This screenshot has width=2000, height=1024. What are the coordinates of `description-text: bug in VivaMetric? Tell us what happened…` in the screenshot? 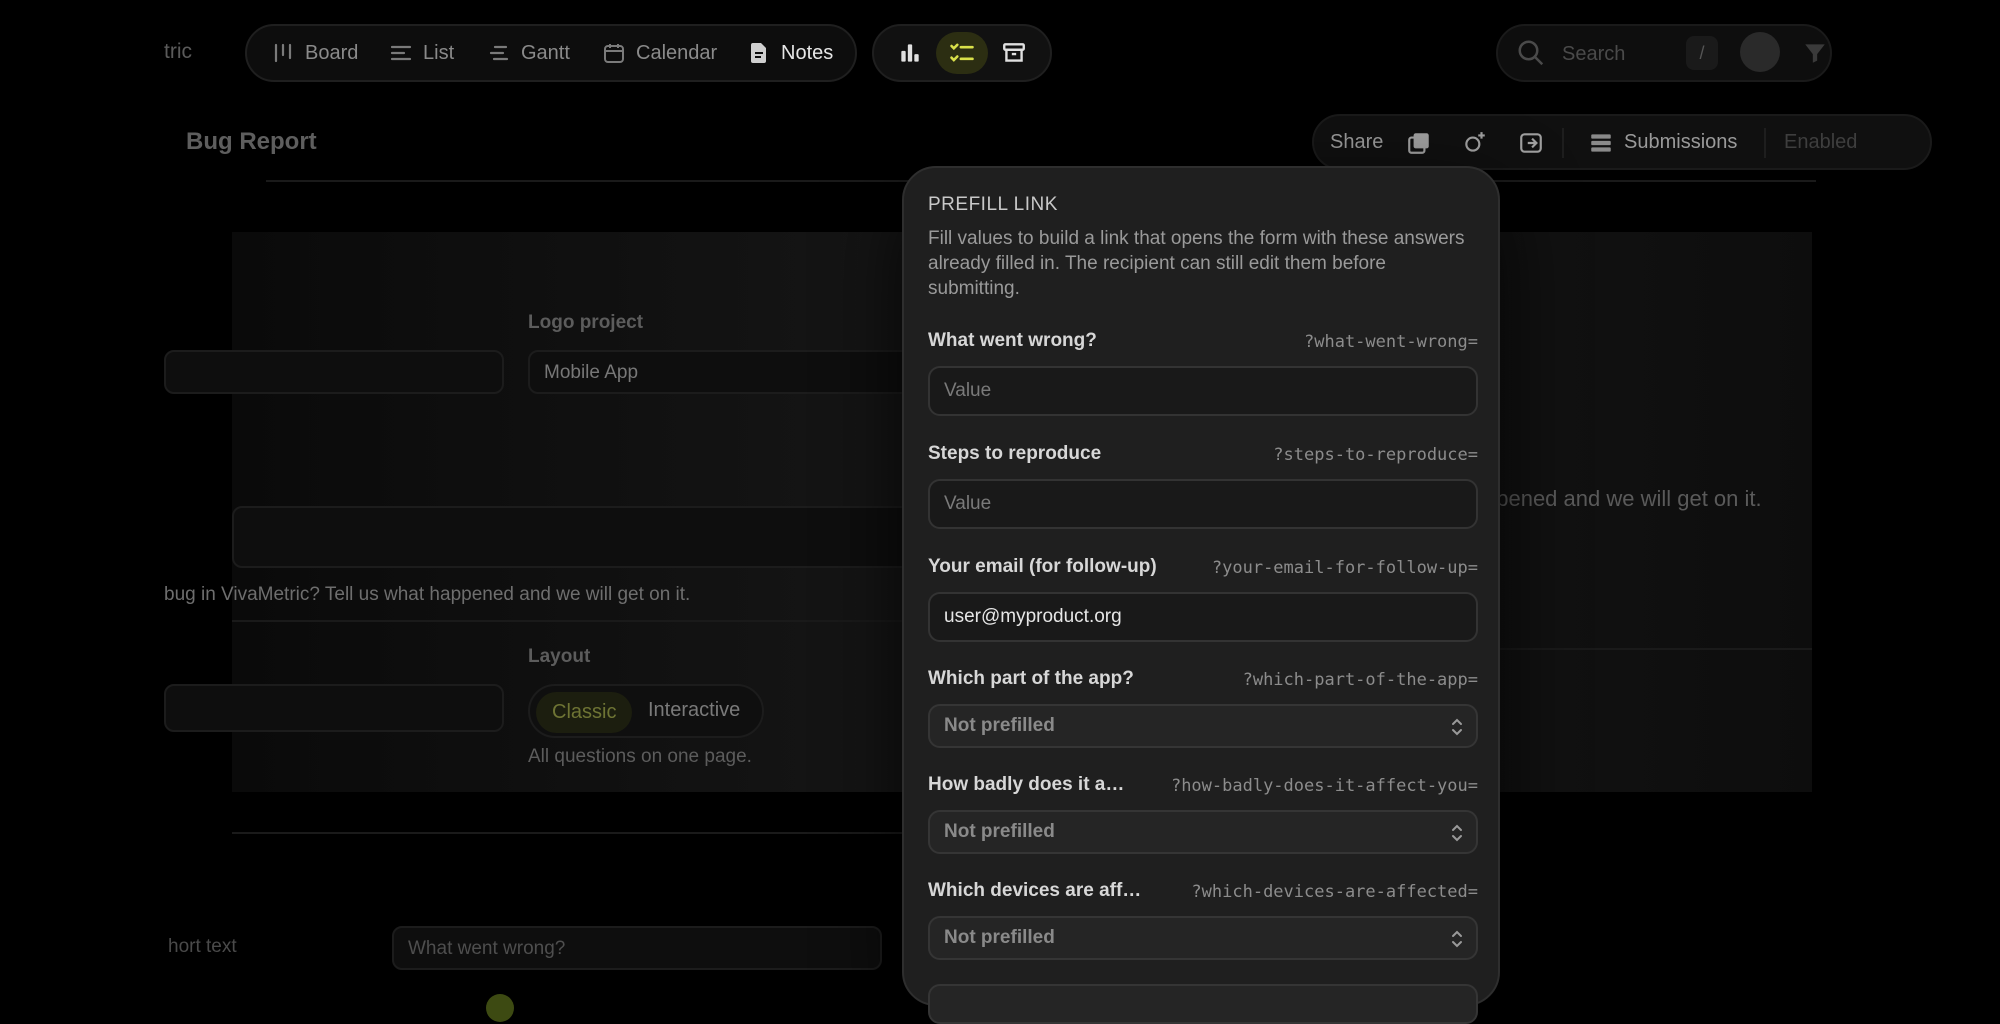 It's located at (427, 594).